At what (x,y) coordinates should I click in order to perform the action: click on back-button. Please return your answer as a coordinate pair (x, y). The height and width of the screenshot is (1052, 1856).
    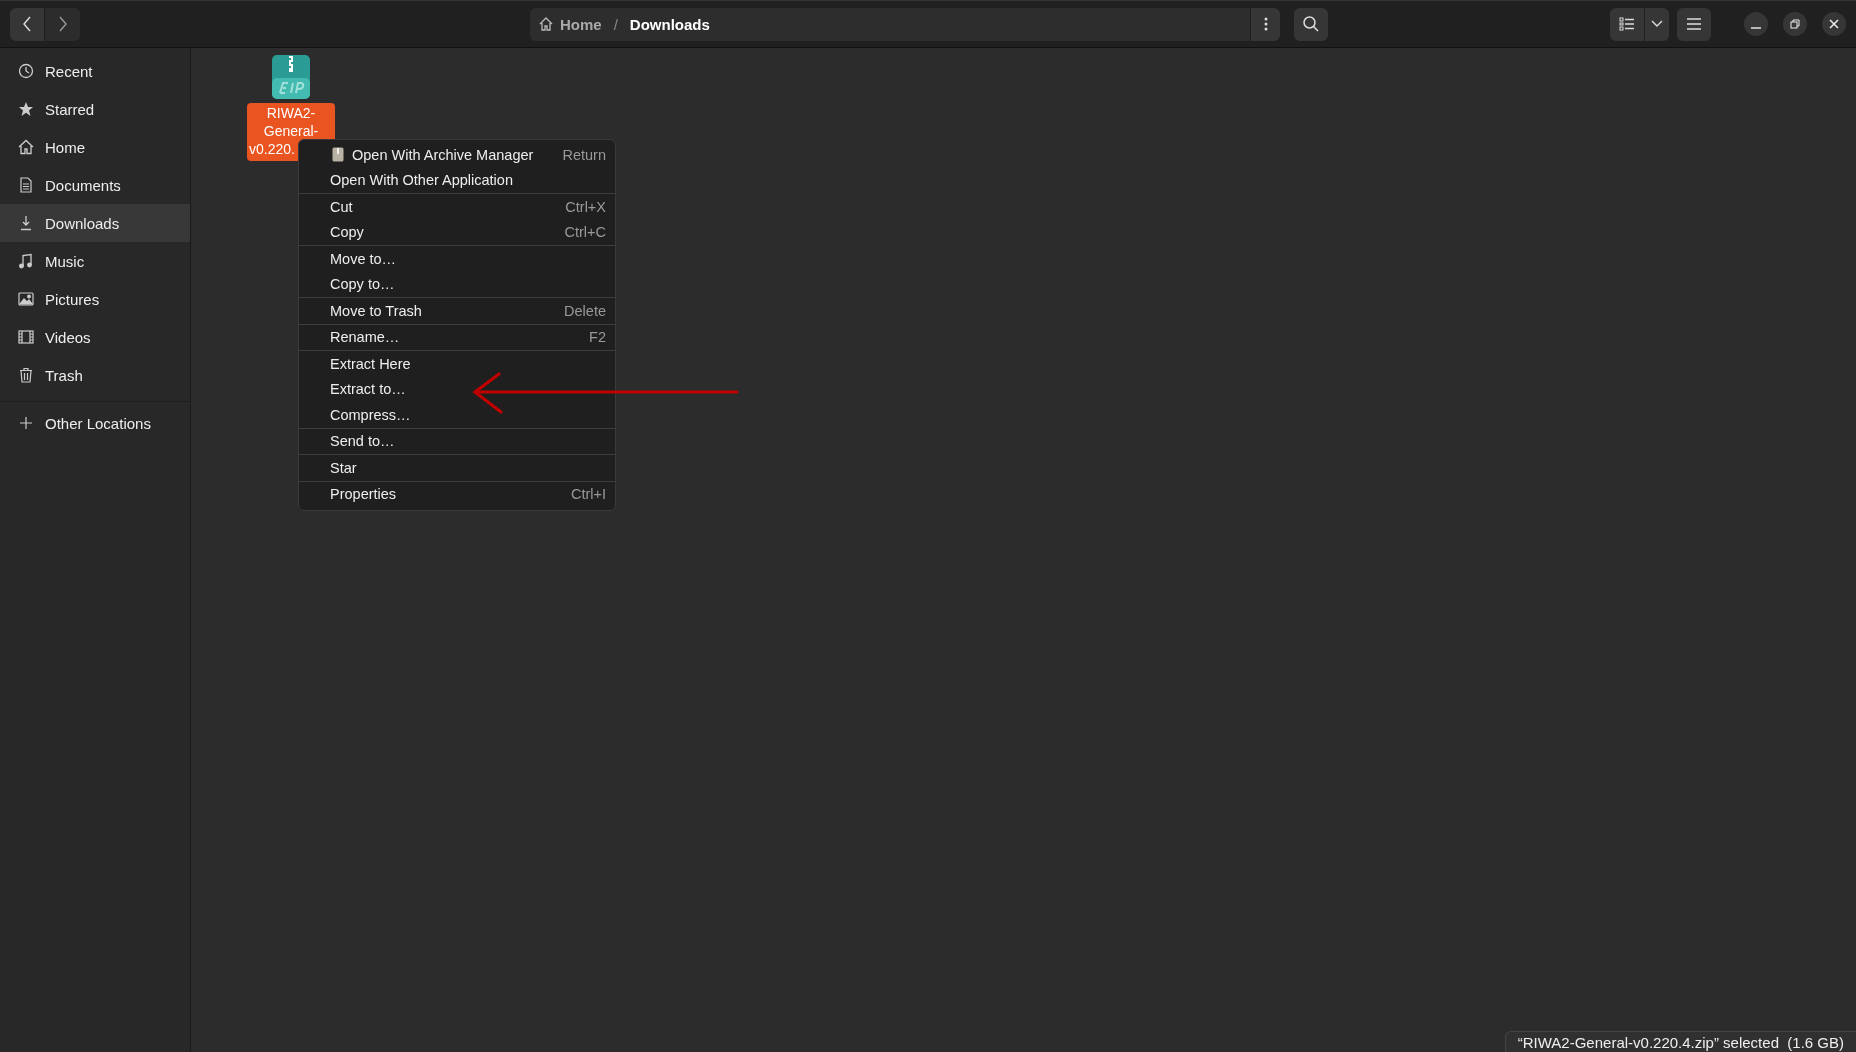
    Looking at the image, I should click on (27, 24).